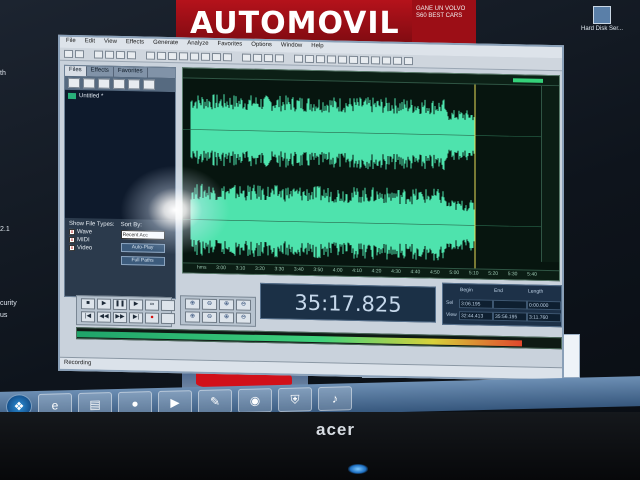 The height and width of the screenshot is (480, 640). I want to click on help-icon, so click(149, 84).